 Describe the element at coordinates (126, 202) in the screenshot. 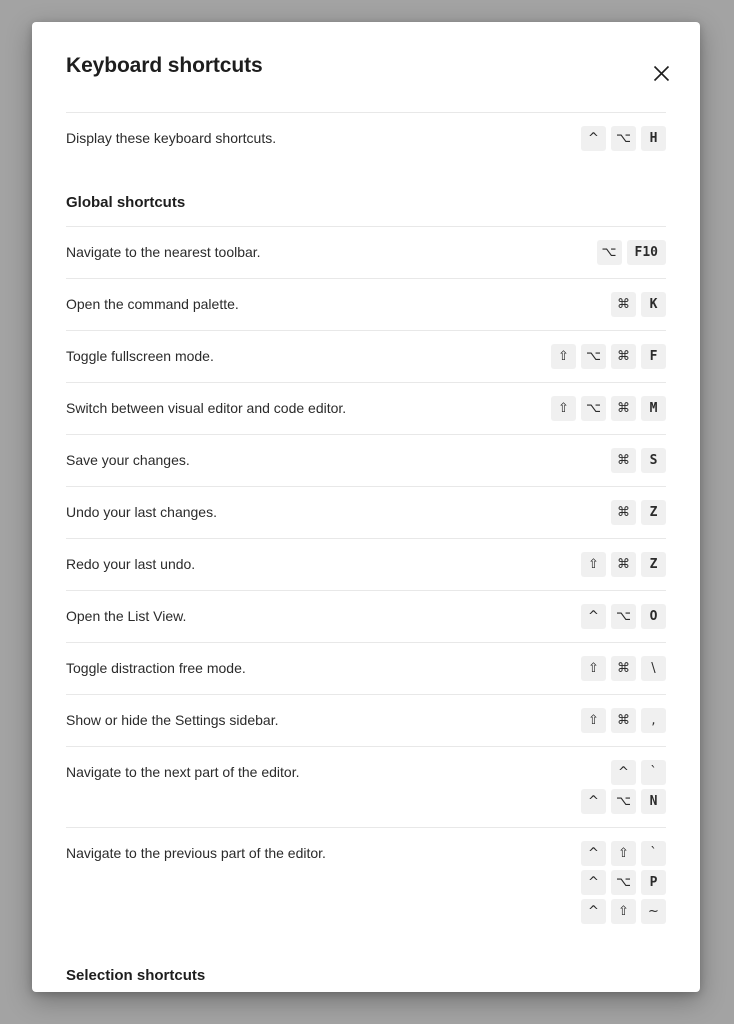

I see `section-heading: Global shortcuts` at that location.